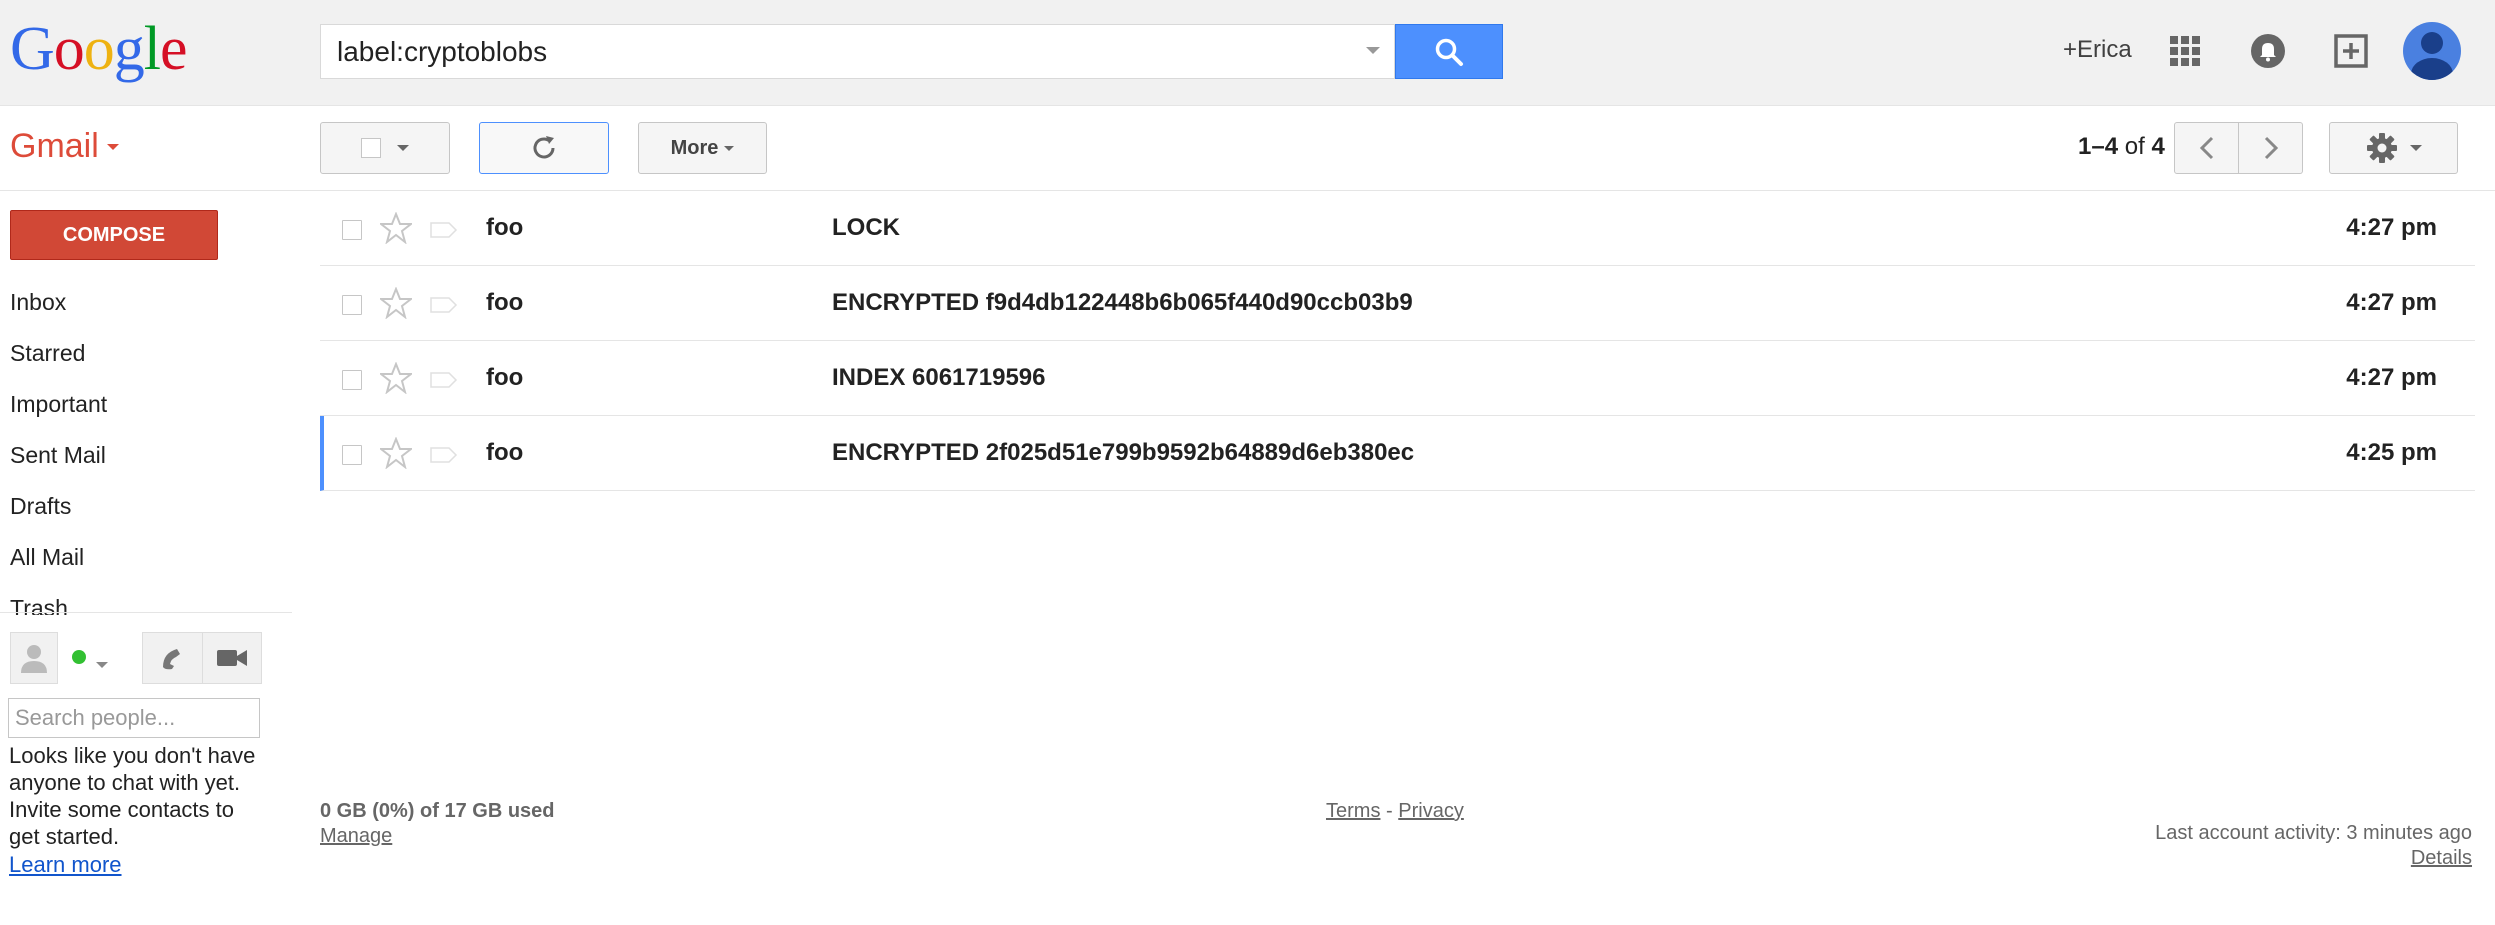  Describe the element at coordinates (32, 49) in the screenshot. I see `logo-letter: G` at that location.